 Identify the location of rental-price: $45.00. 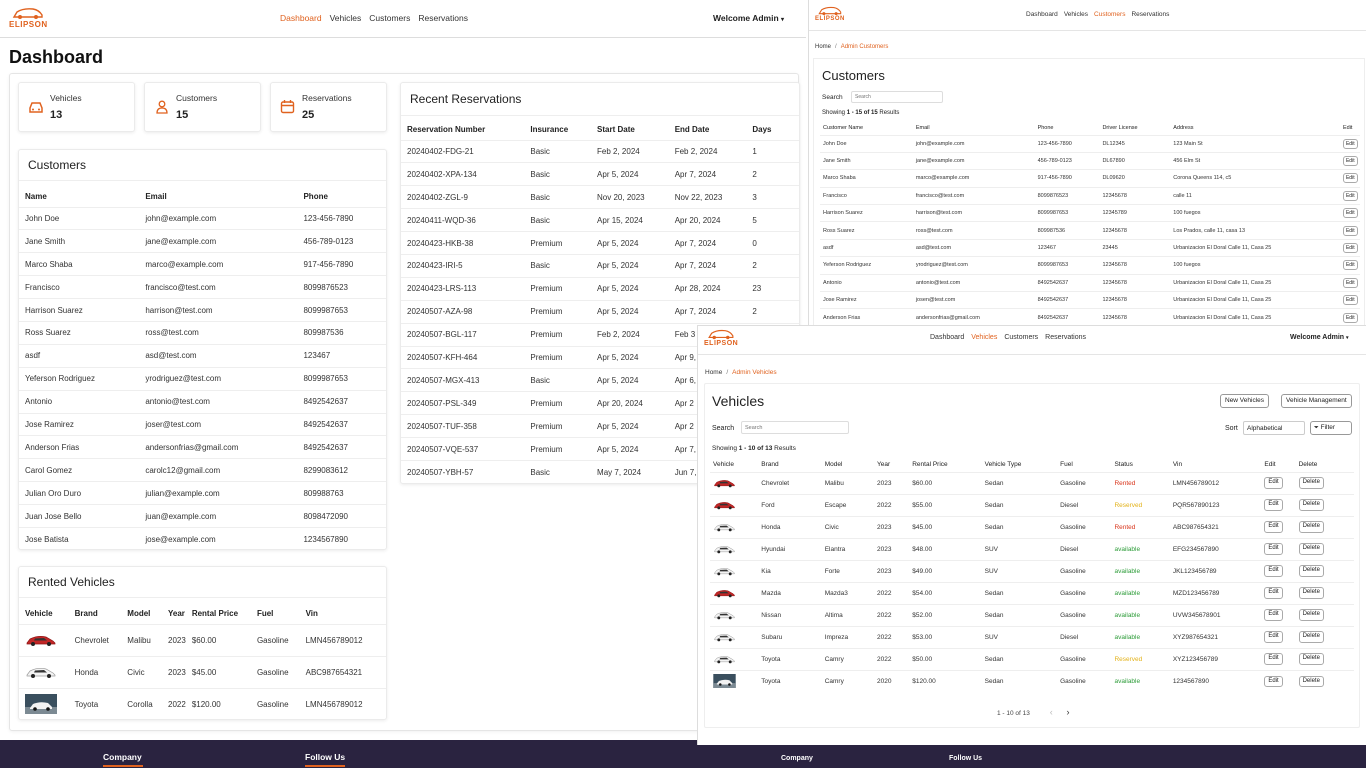
(945, 526).